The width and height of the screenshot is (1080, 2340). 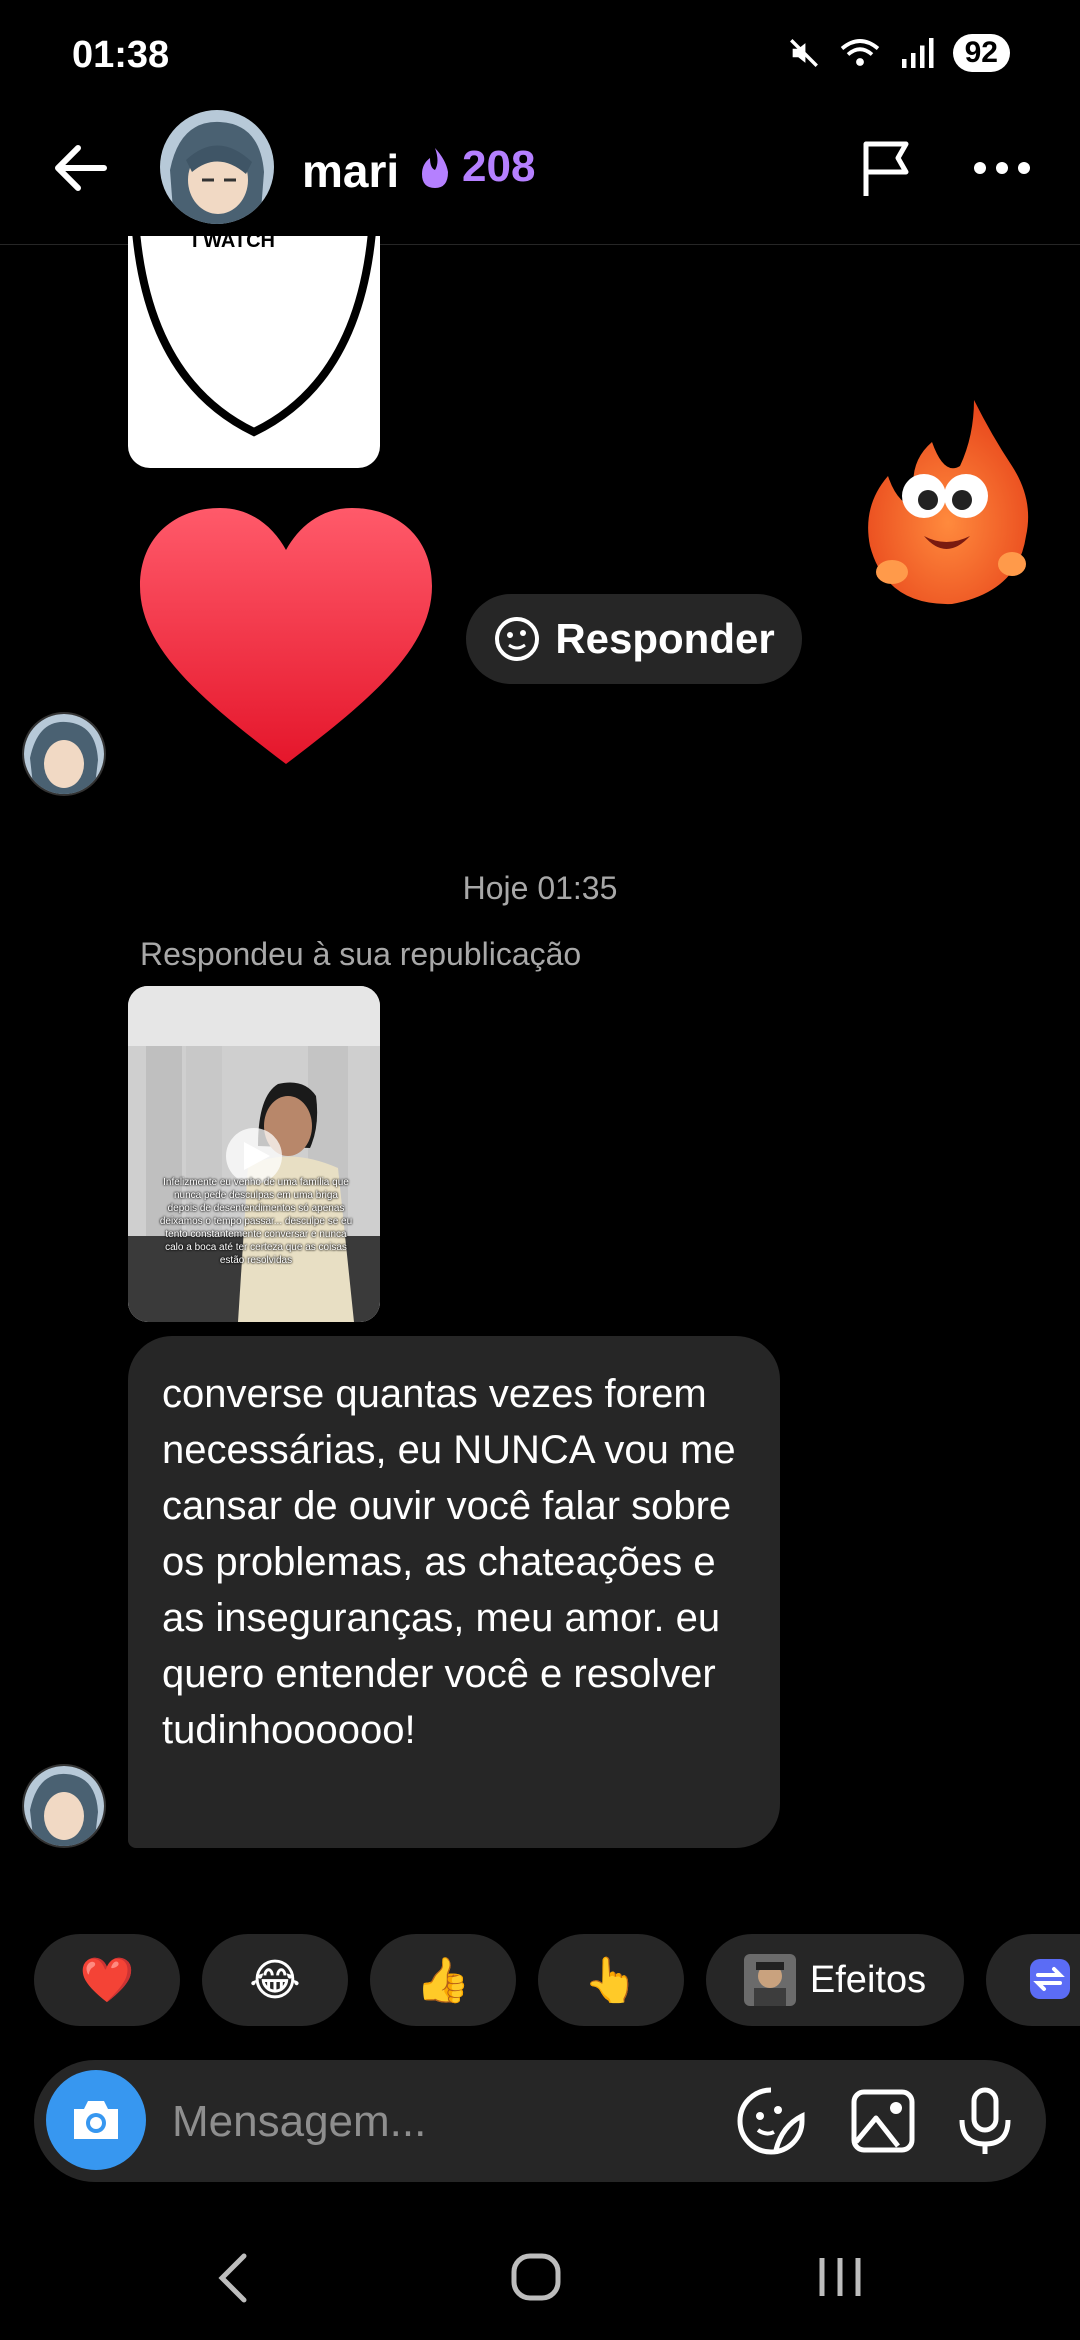 What do you see at coordinates (981, 53) in the screenshot?
I see `battery-level: 92` at bounding box center [981, 53].